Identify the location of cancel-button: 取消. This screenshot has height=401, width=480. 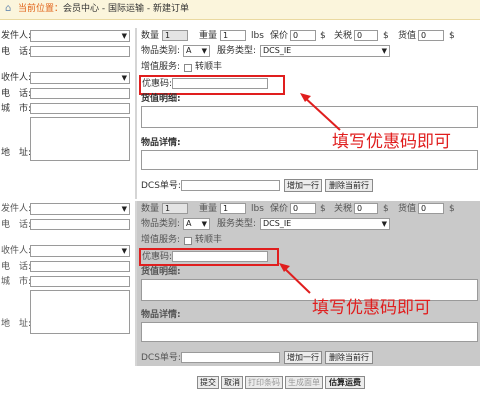
(232, 382).